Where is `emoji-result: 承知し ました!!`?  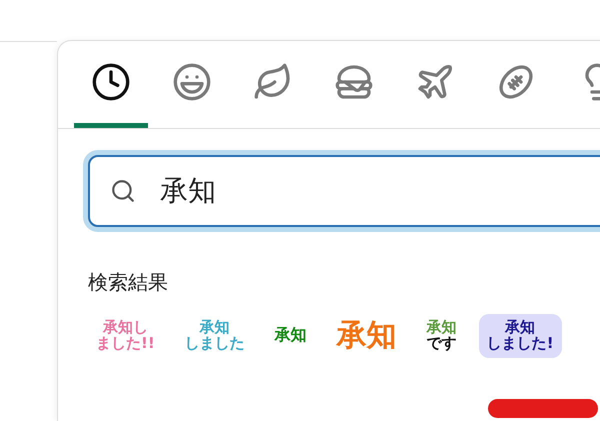 emoji-result: 承知し ました!! is located at coordinates (125, 336).